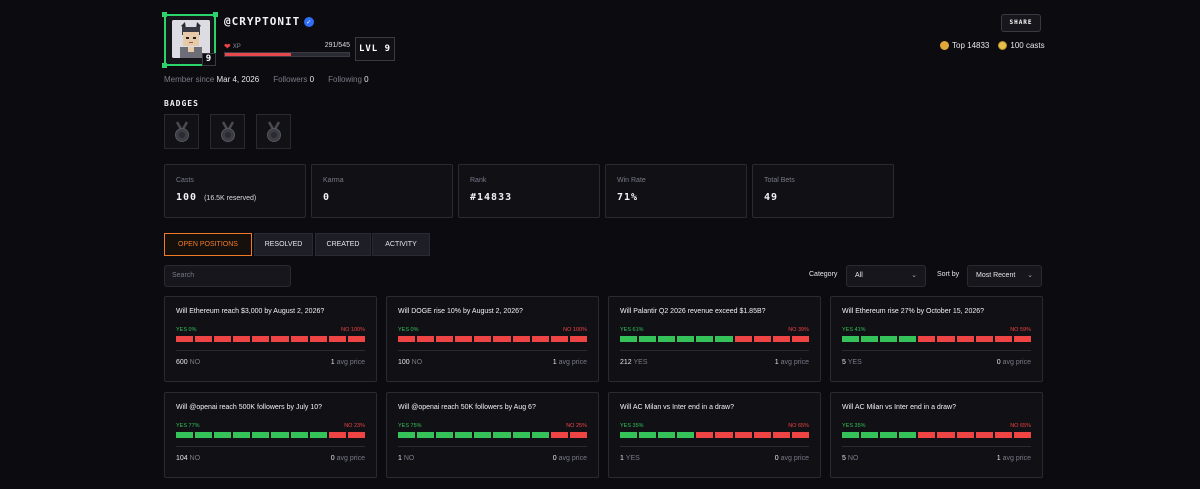 Image resolution: width=1200 pixels, height=489 pixels. I want to click on stat-label: Rank, so click(478, 180).